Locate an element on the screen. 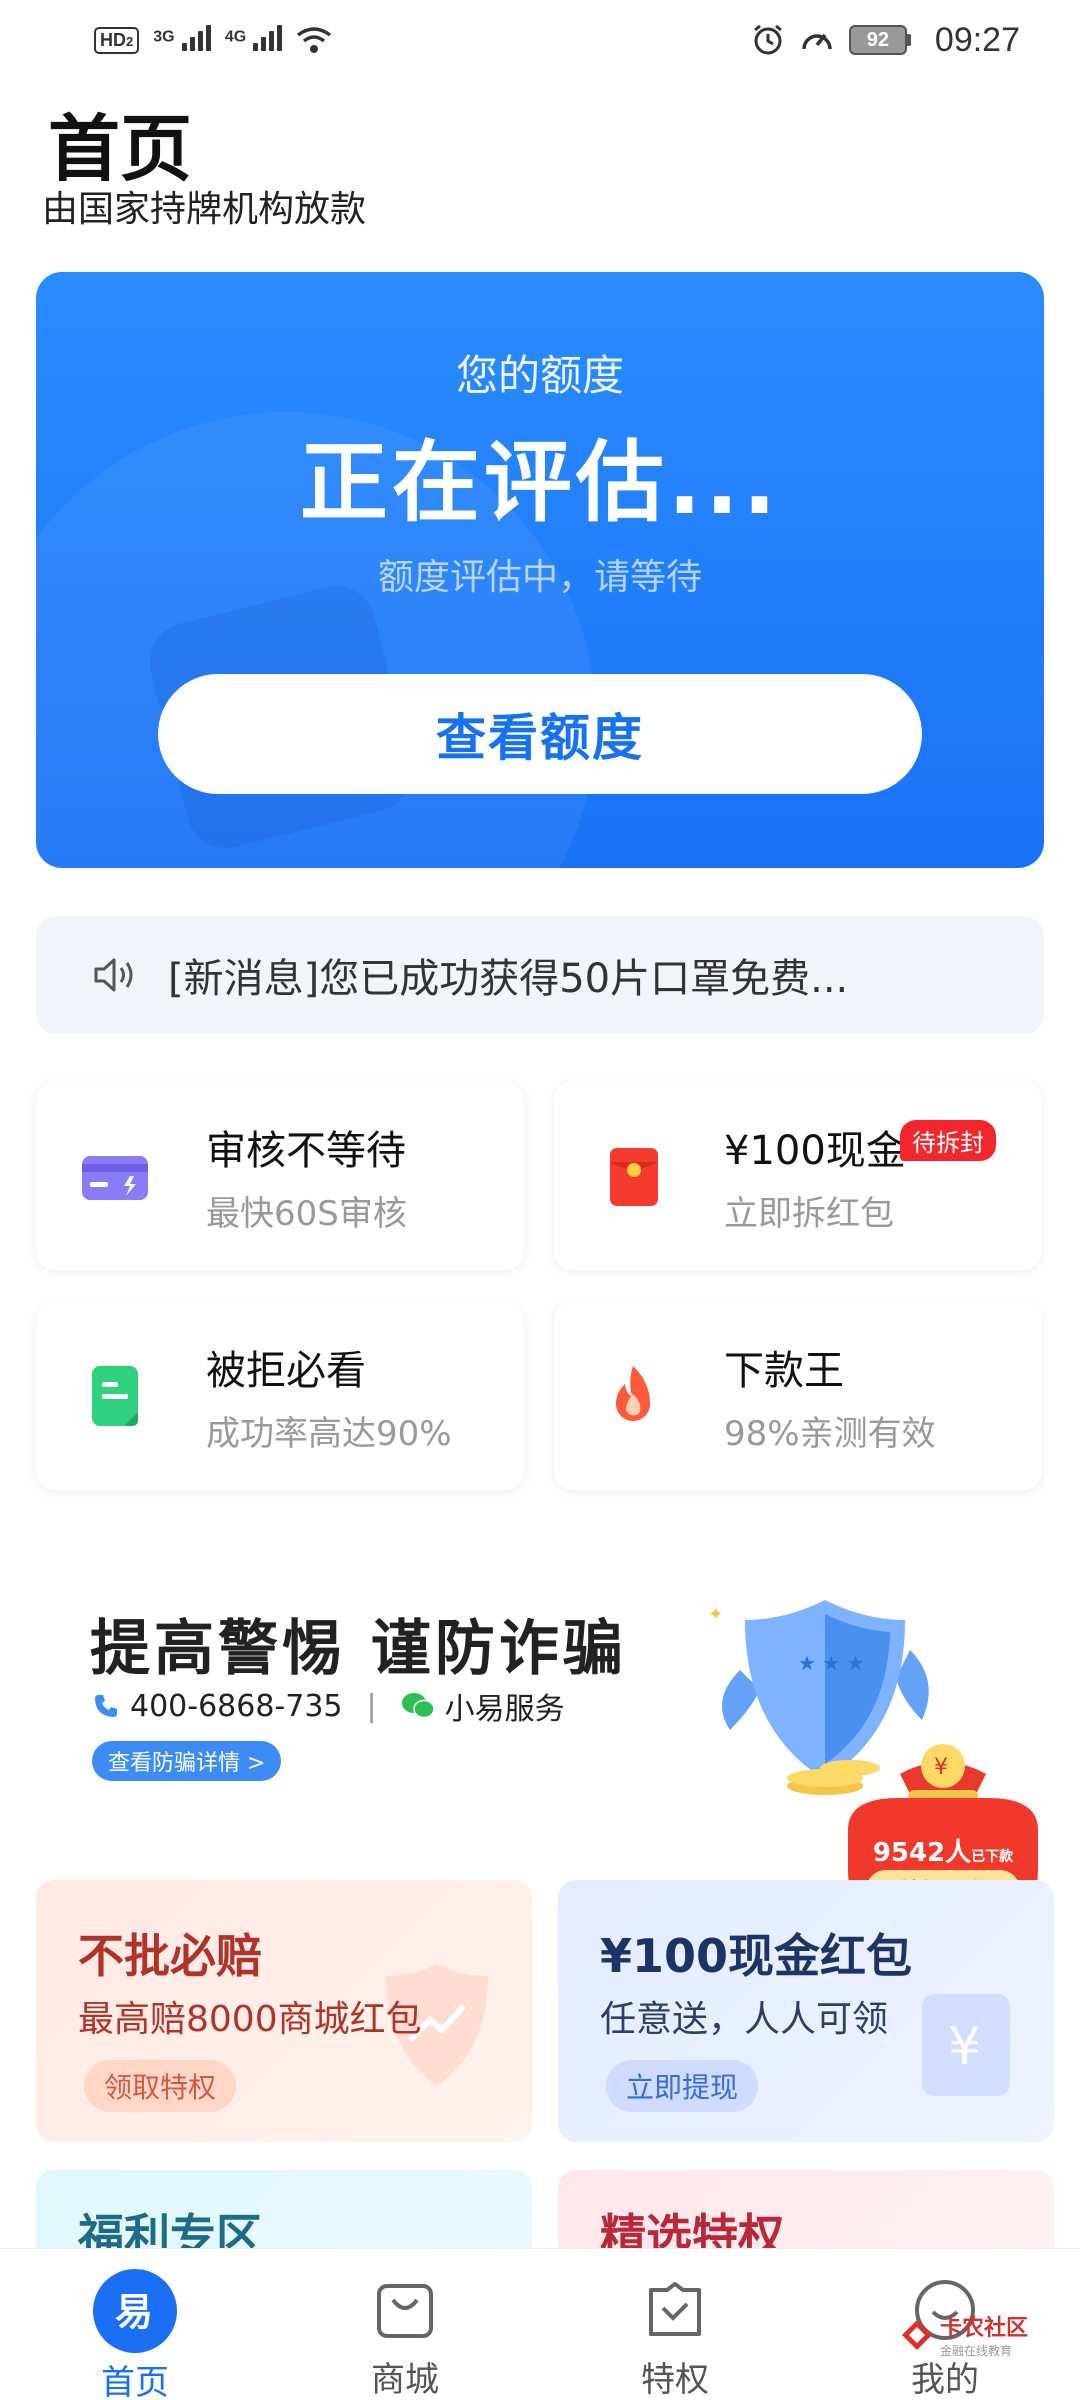 The image size is (1080, 2400). net-type-3g: 3G is located at coordinates (164, 36).